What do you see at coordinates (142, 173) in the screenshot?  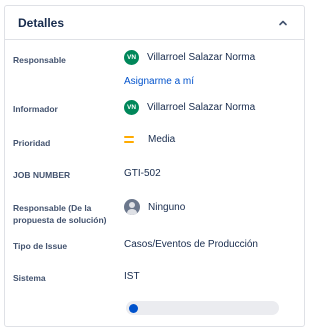 I see `job-number-value: GTI-502` at bounding box center [142, 173].